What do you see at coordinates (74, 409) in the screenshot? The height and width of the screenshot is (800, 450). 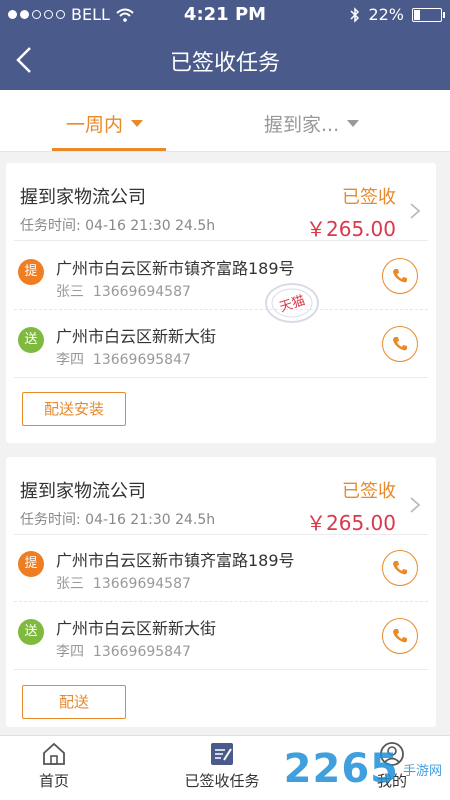 I see `action-button: 配送安装` at bounding box center [74, 409].